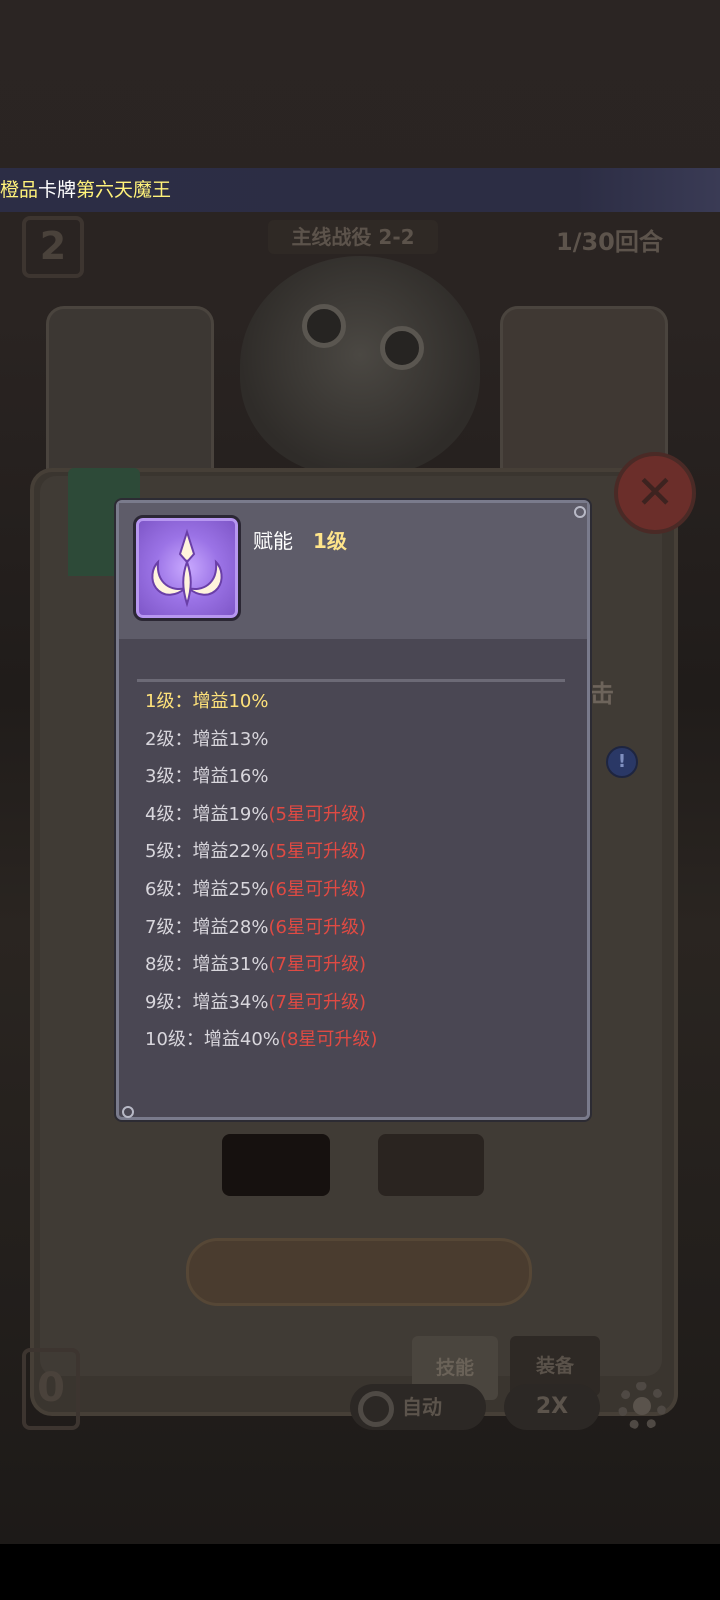 The image size is (720, 1600). What do you see at coordinates (602, 694) in the screenshot?
I see `attack-label: 击` at bounding box center [602, 694].